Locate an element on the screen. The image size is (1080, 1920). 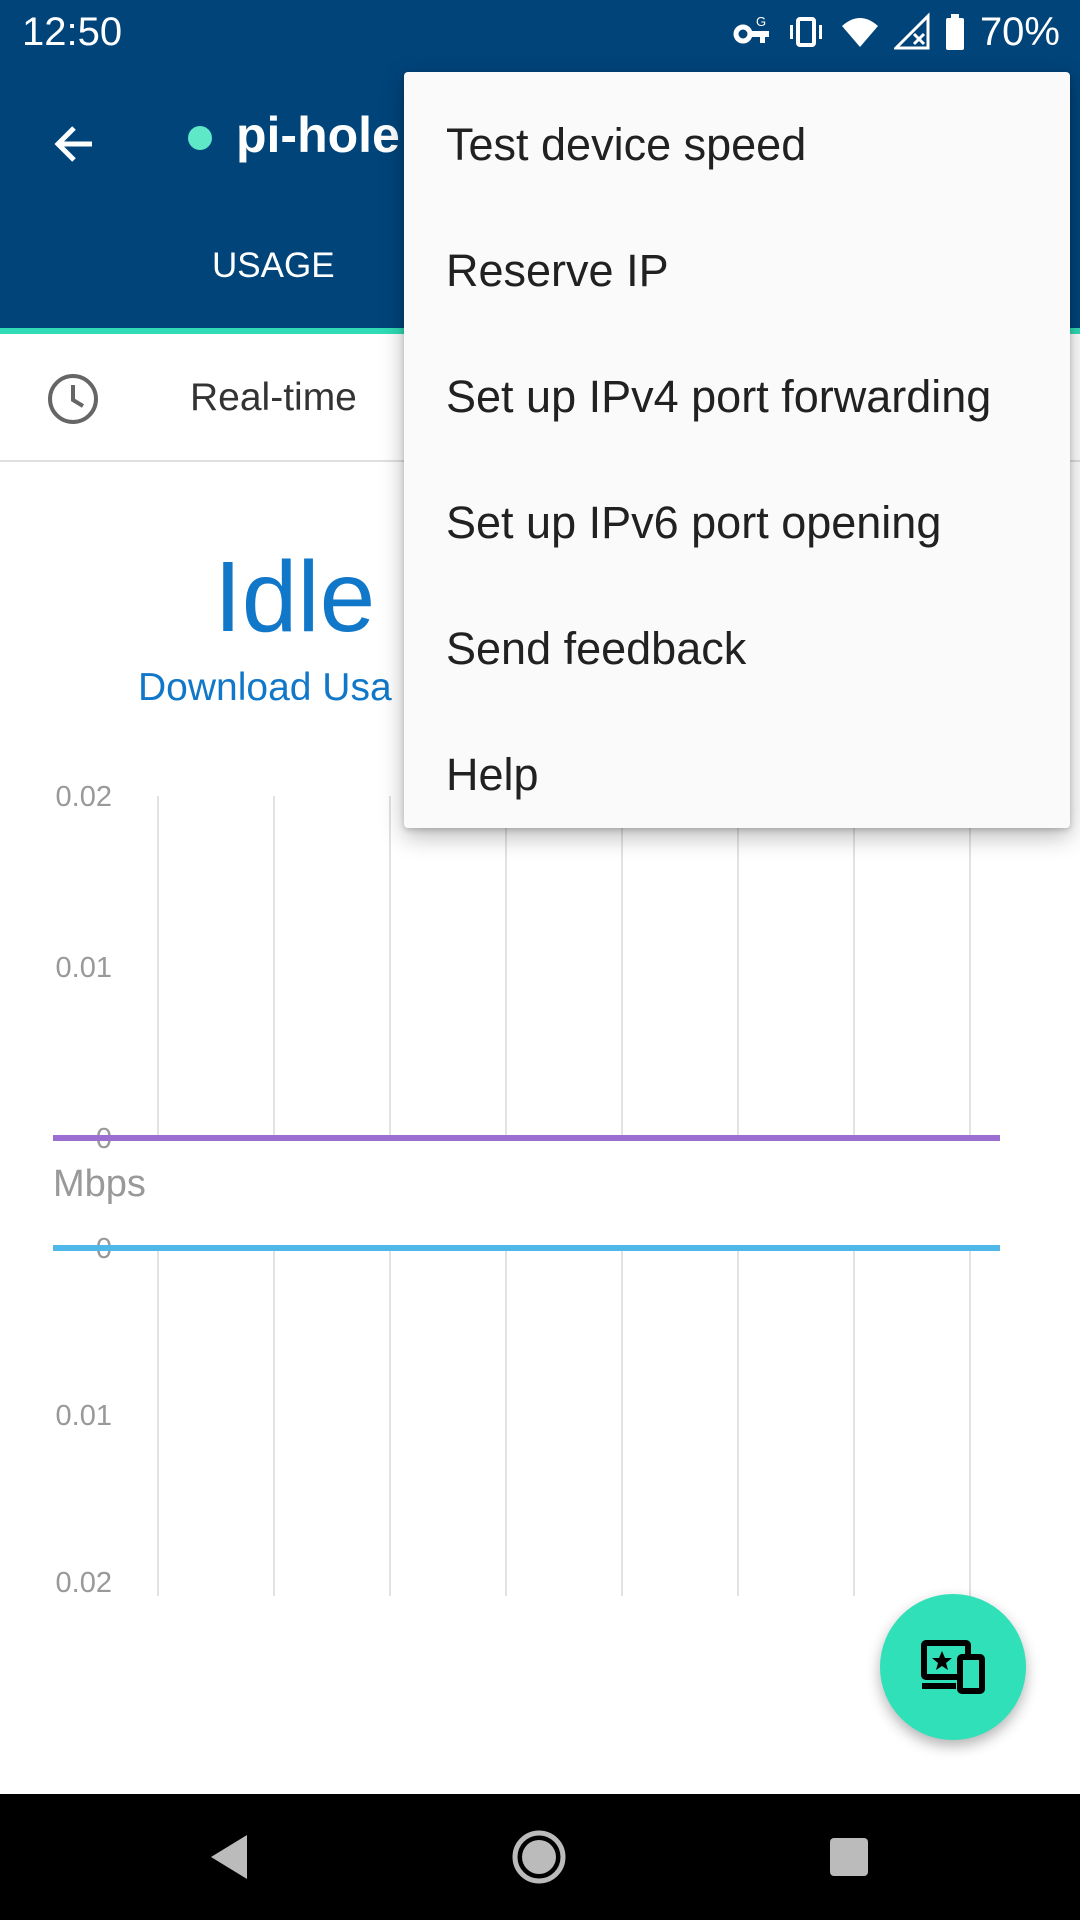
navigation-bar is located at coordinates (540, 1857).